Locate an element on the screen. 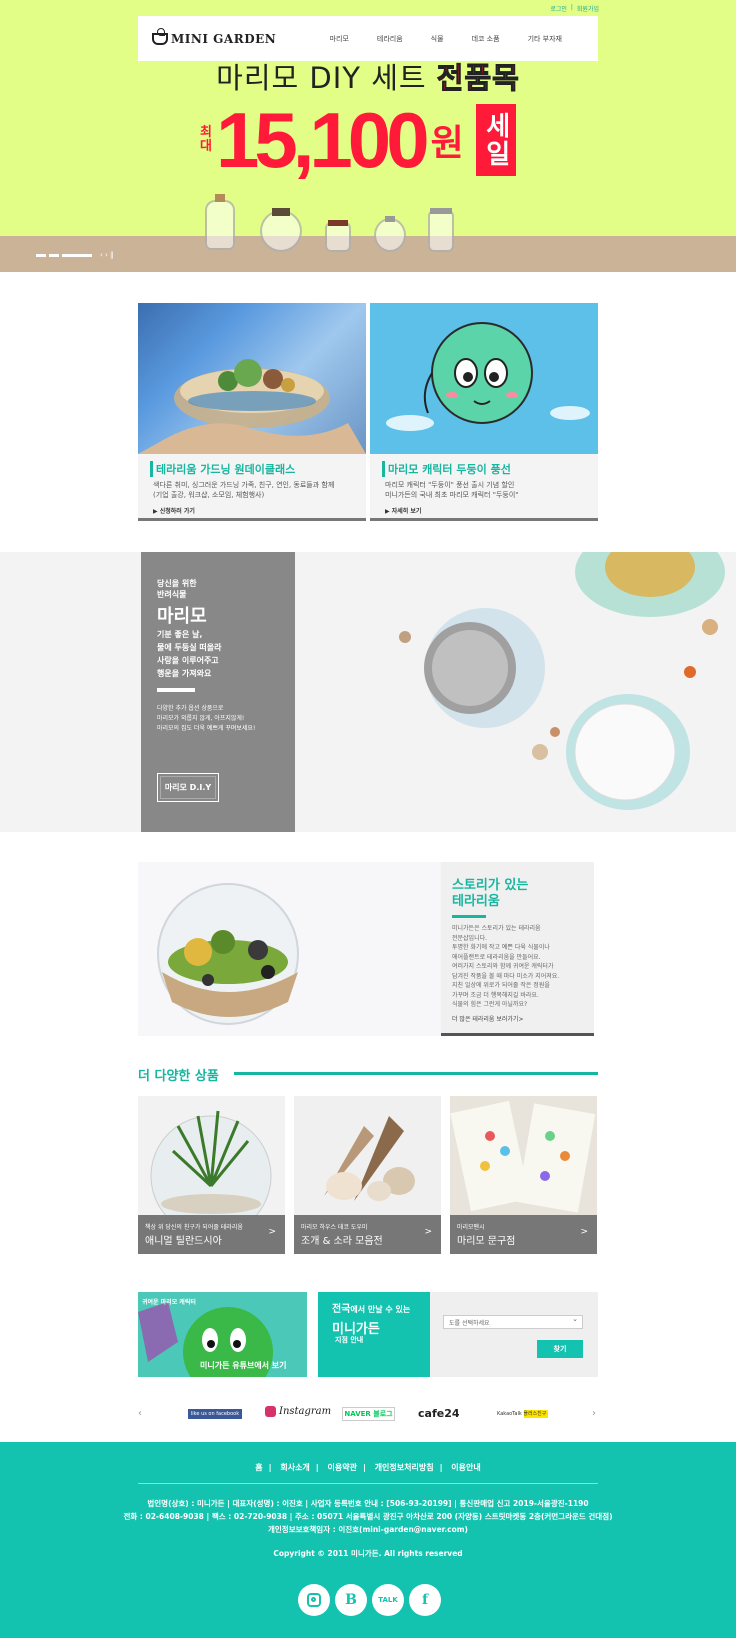  instagram-partner-logo: Instagram is located at coordinates (298, 1411).